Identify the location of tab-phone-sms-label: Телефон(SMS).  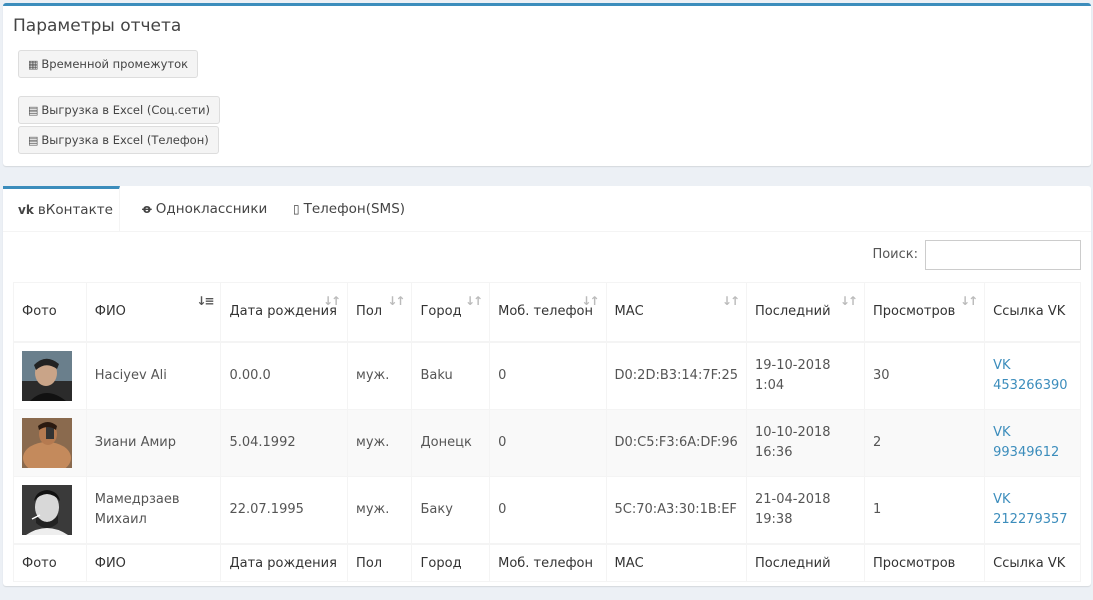
(354, 208).